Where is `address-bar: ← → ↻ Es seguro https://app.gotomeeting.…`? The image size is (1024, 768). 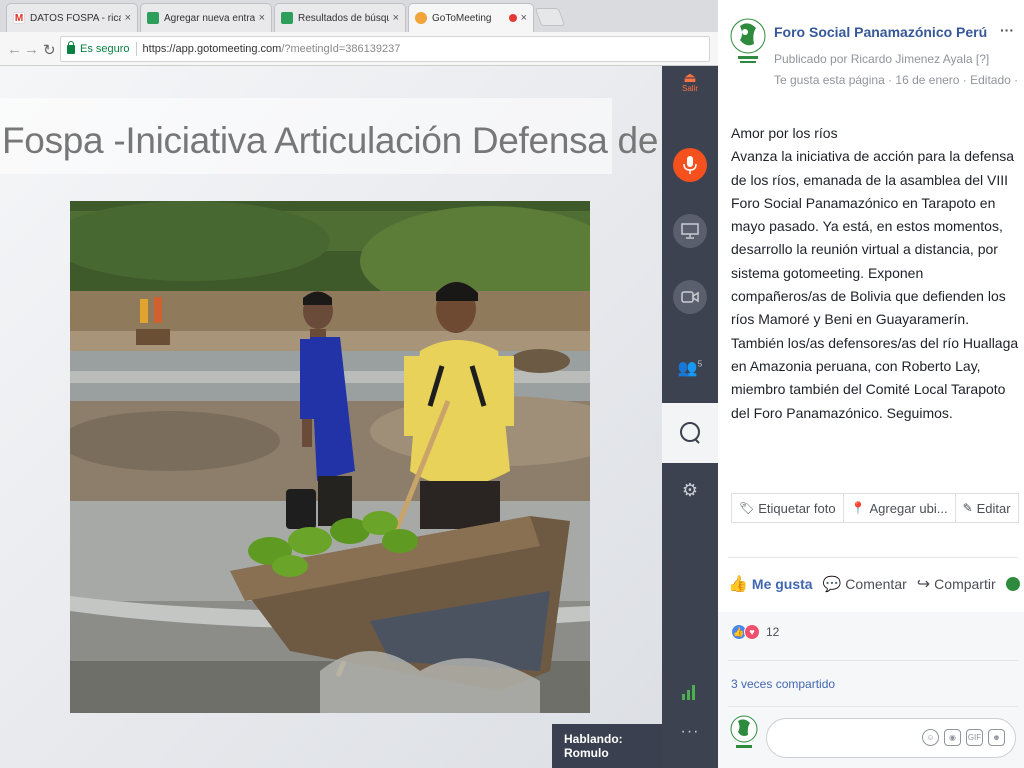
address-bar: ← → ↻ Es seguro https://app.gotomeeting.… is located at coordinates (359, 49).